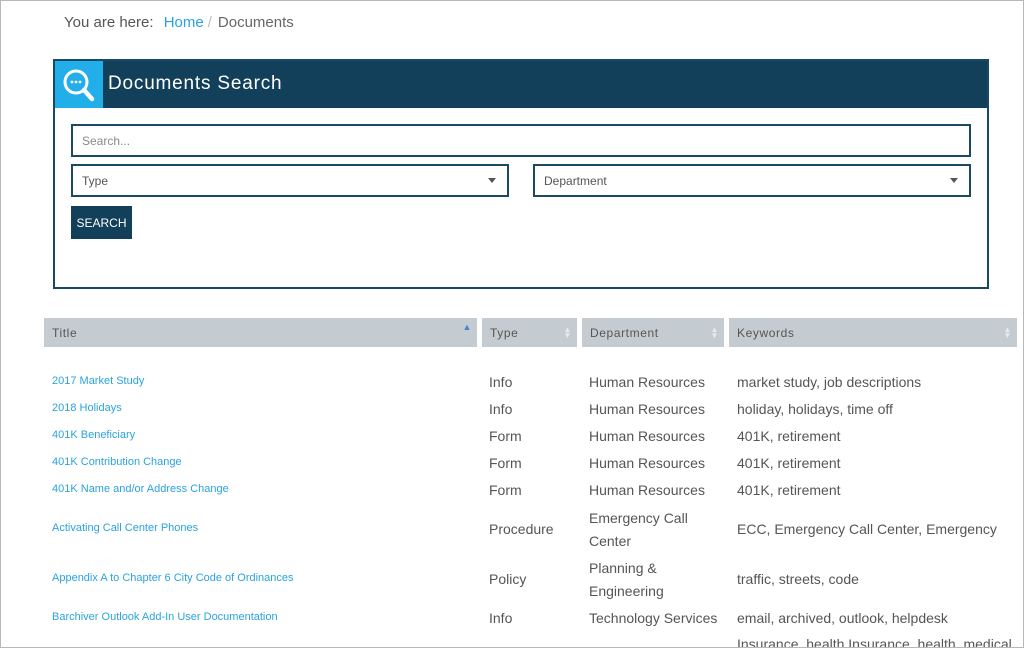 This screenshot has height=648, width=1024. What do you see at coordinates (815, 409) in the screenshot?
I see `document-keywords: holiday, holidays, time off` at bounding box center [815, 409].